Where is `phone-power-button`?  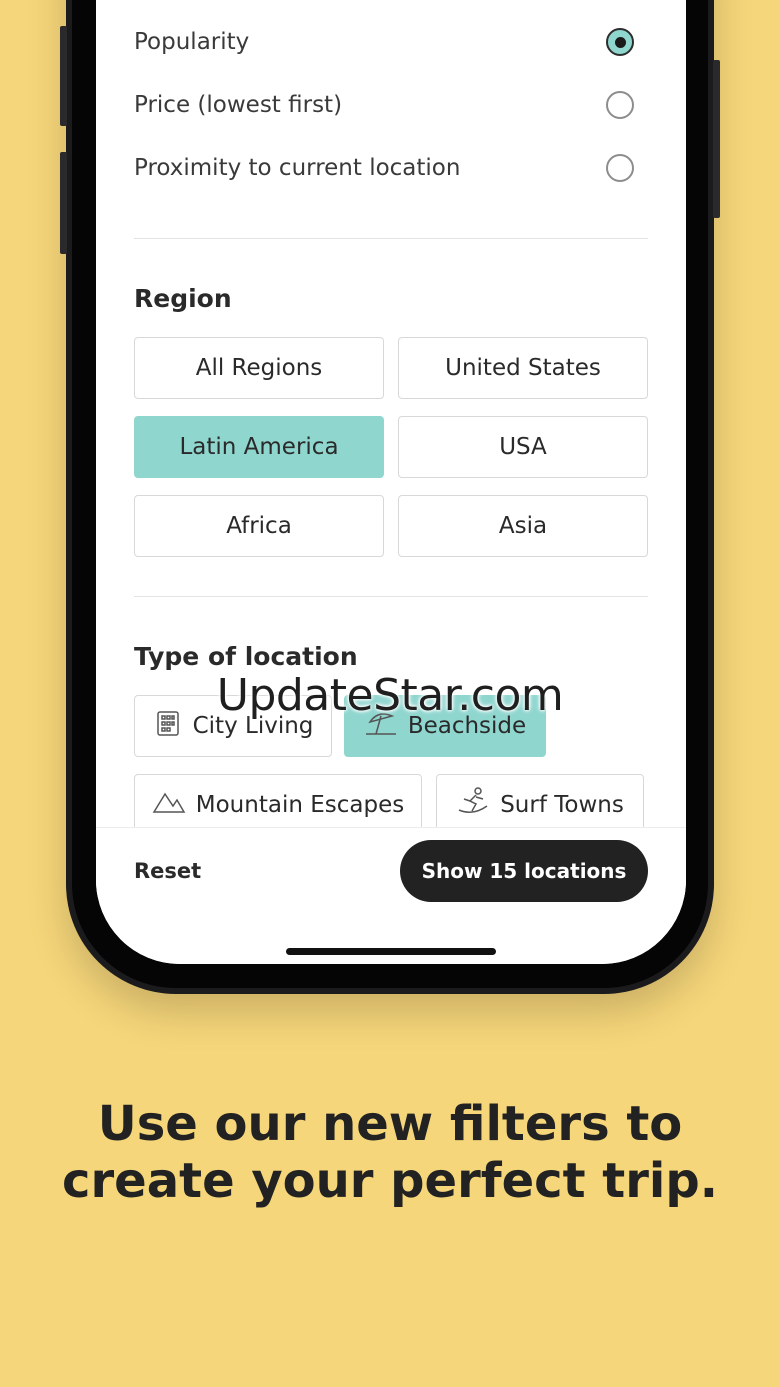
phone-power-button is located at coordinates (716, 139).